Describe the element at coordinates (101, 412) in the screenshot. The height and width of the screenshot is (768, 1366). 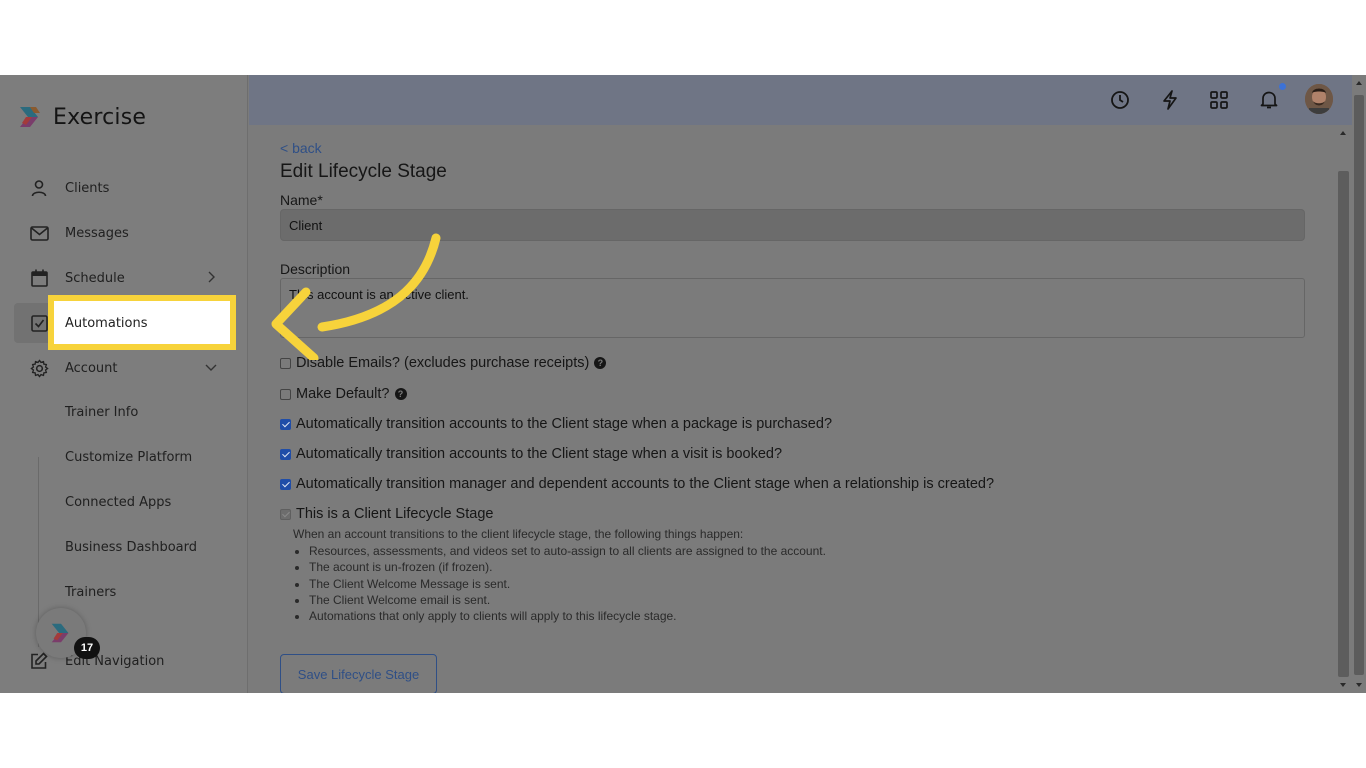
I see `sidebar-subitem-trainer-info: Trainer Info` at that location.